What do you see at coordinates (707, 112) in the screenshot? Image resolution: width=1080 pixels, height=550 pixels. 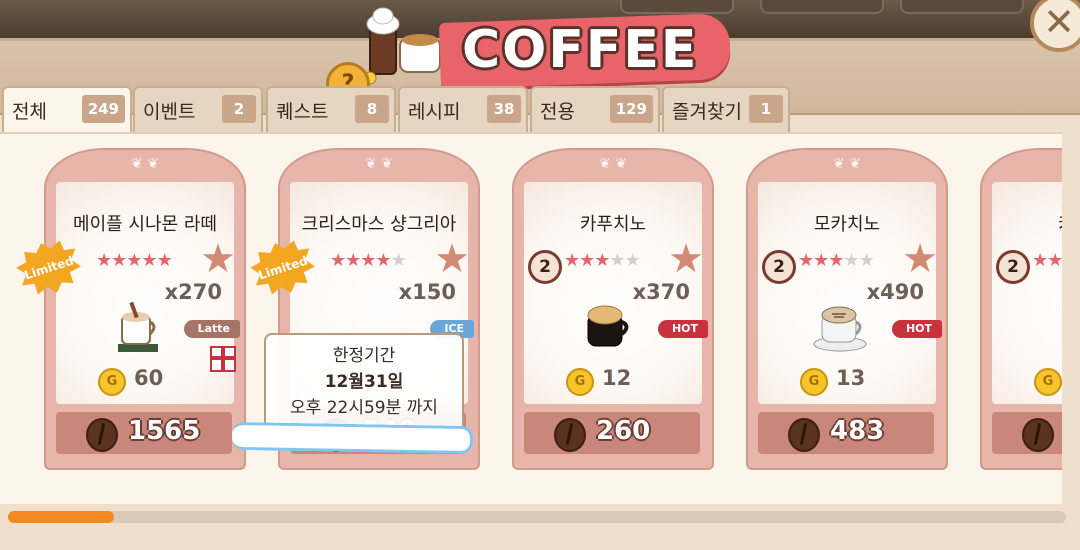 I see `tab-label: 즐겨찾기` at bounding box center [707, 112].